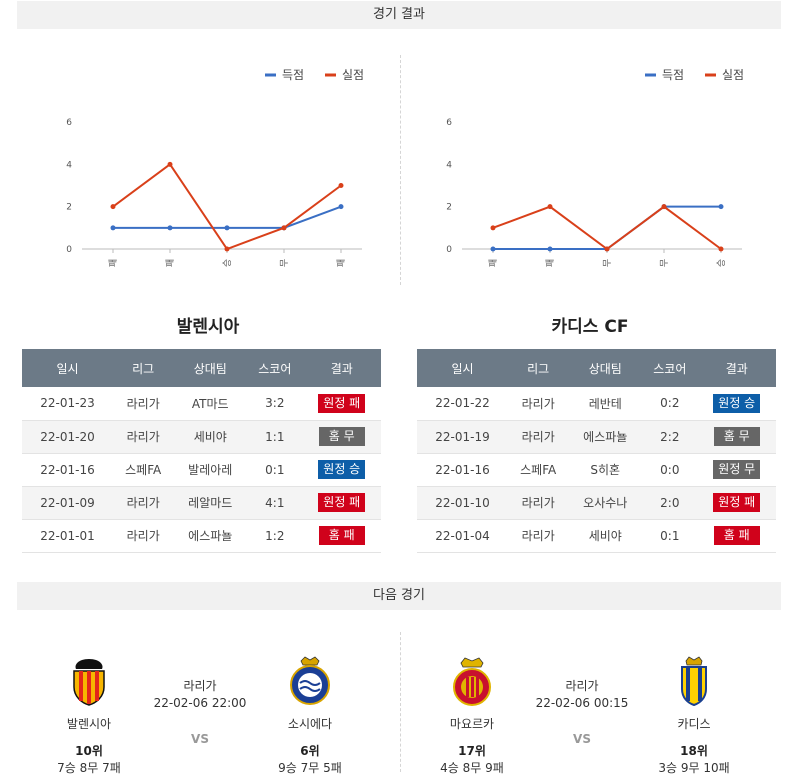  What do you see at coordinates (472, 681) in the screenshot?
I see `mallorca-crest-icon` at bounding box center [472, 681].